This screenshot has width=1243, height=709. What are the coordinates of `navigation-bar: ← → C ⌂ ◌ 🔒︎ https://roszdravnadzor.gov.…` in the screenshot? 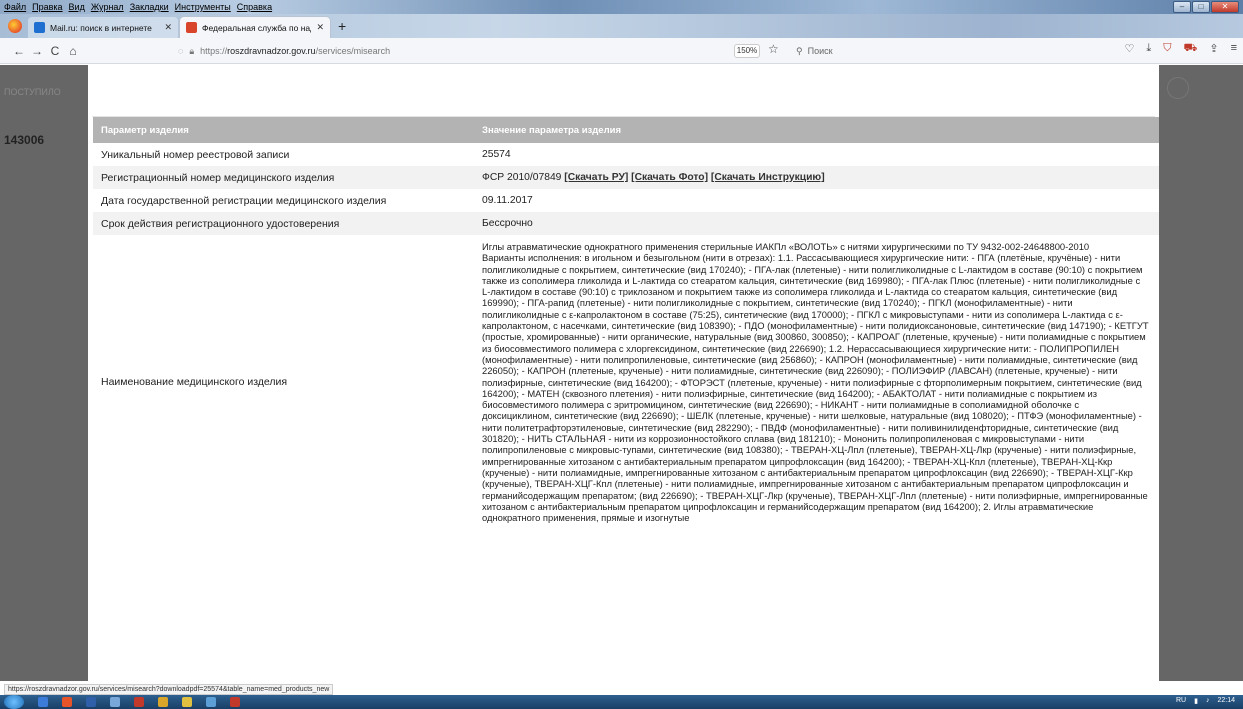 It's located at (621, 51).